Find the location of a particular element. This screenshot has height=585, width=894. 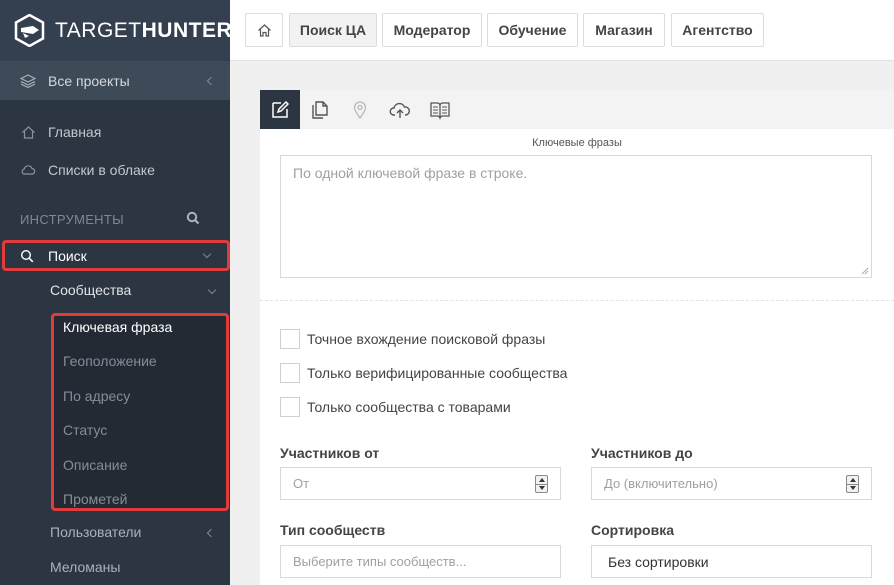

members-from-label: Участников от is located at coordinates (330, 453).